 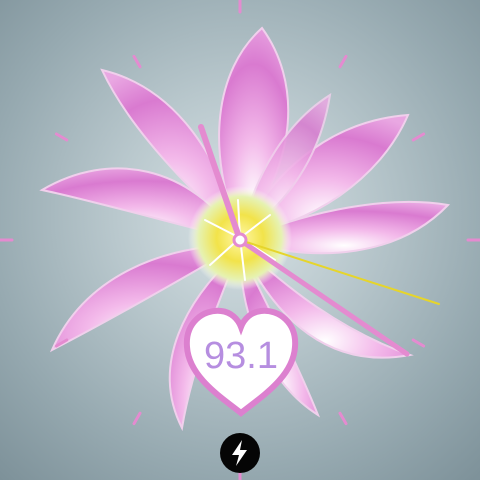 I want to click on minute-hand, so click(x=323, y=297).